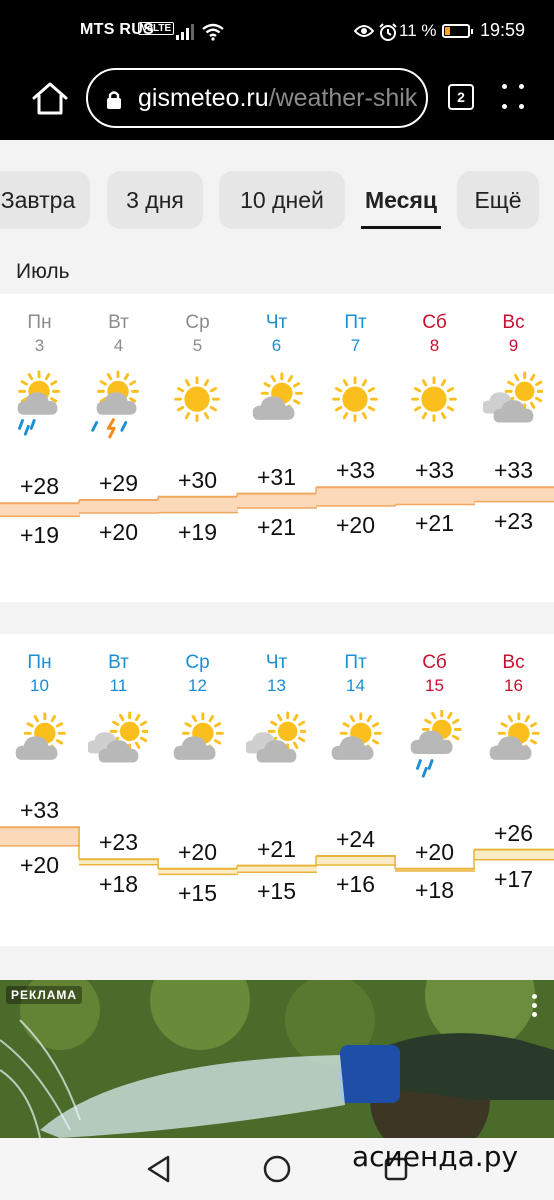 This screenshot has width=554, height=1200. I want to click on battery-percent: 11 %, so click(418, 30).